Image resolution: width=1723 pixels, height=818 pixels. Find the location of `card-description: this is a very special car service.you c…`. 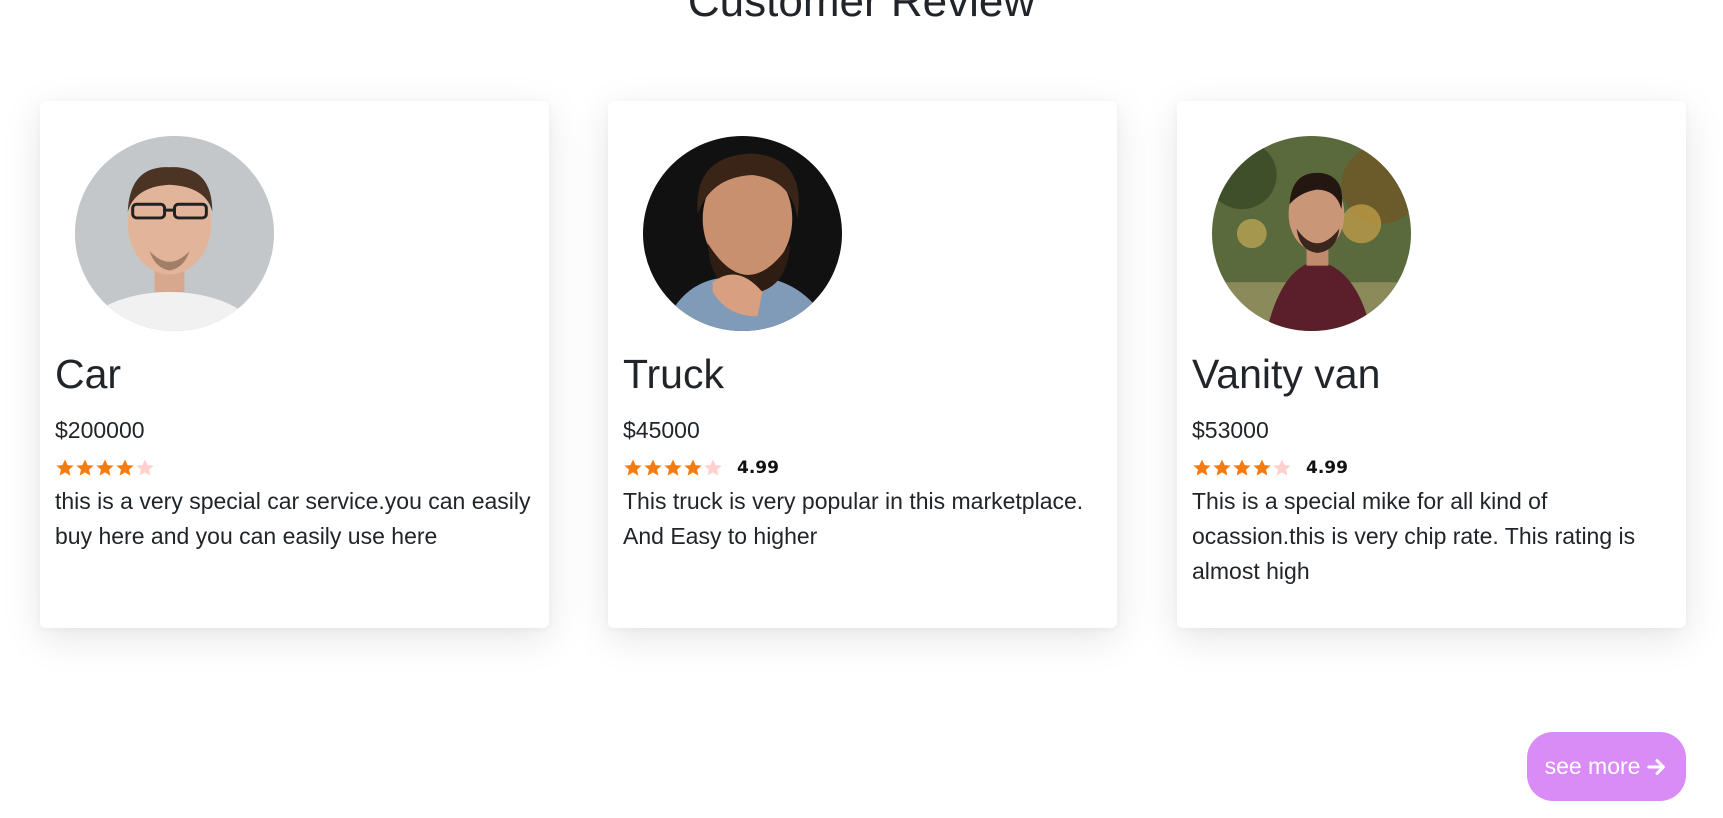

card-description: this is a very special car service.you c… is located at coordinates (293, 518).